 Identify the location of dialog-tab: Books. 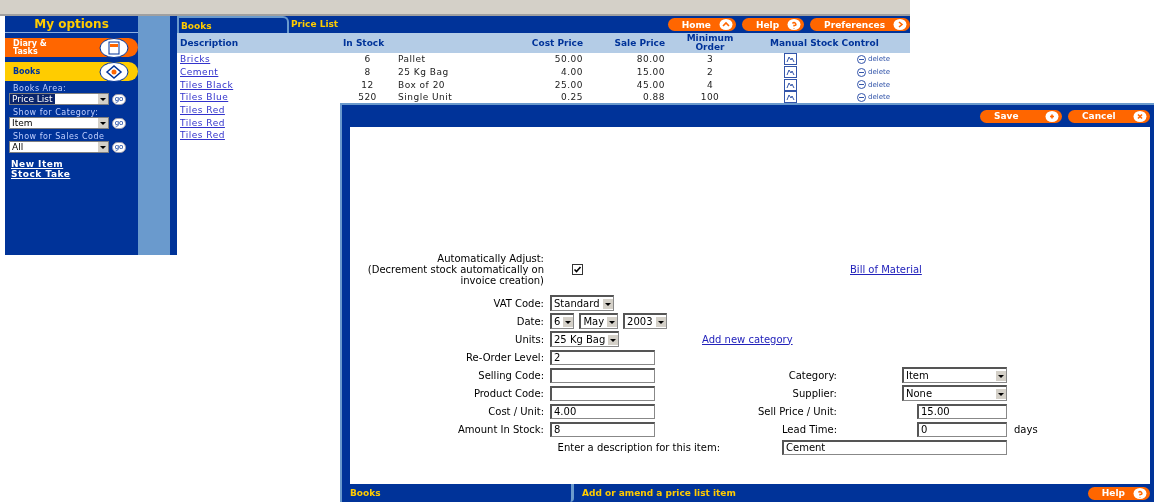
(462, 493).